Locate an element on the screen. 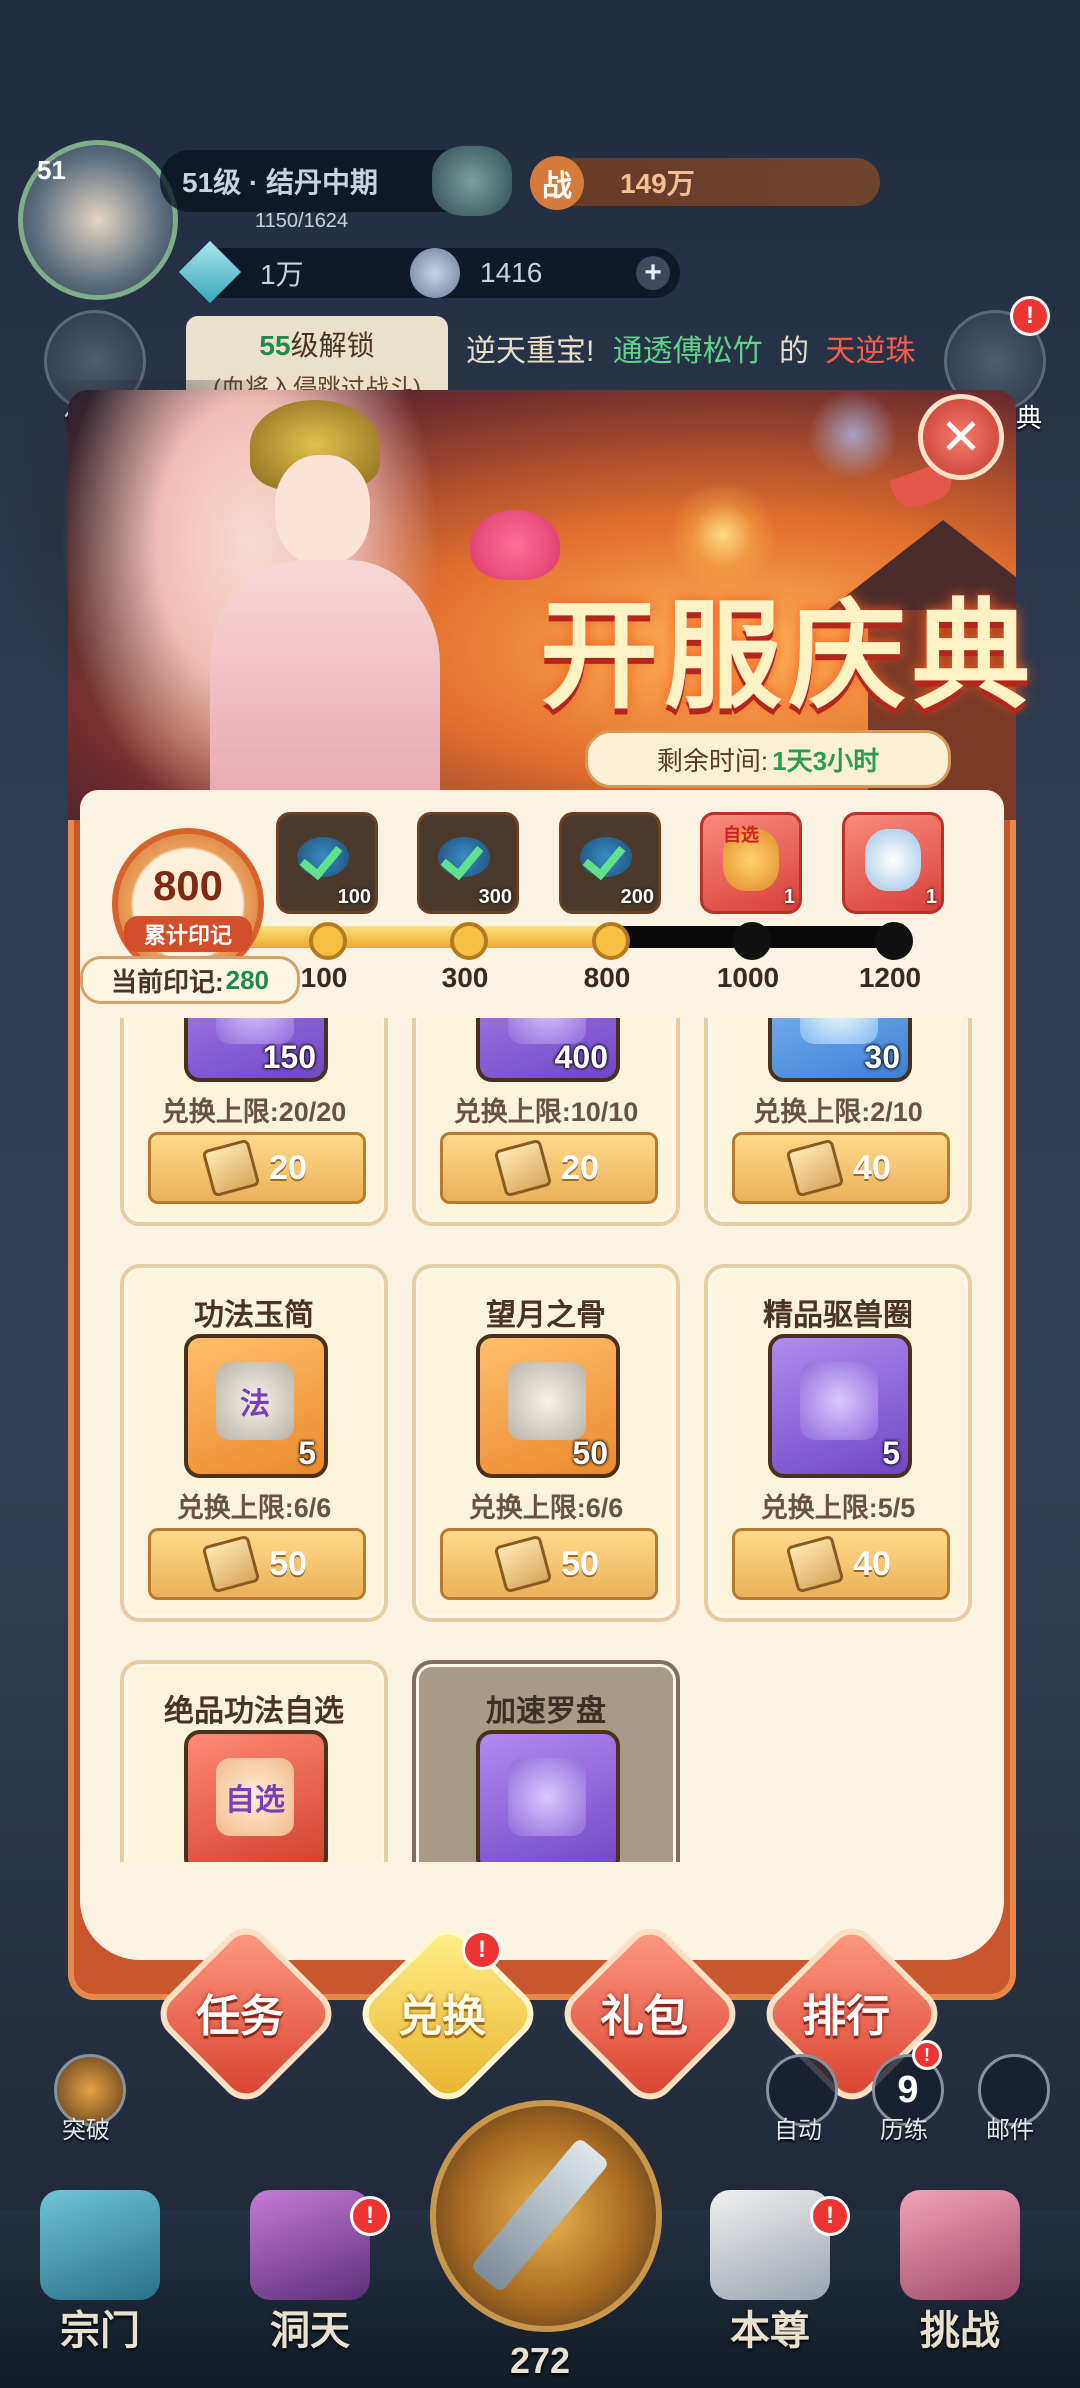 The height and width of the screenshot is (2388, 1080). exchange-card: 精品驱兽圈 5 兑换上限:5/5 40 is located at coordinates (838, 1443).